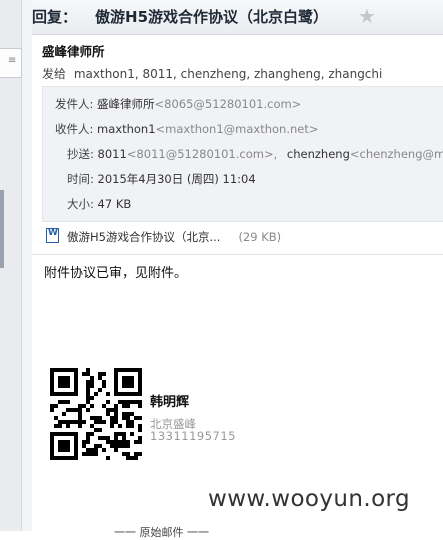 The height and width of the screenshot is (540, 443). I want to click on signature-name: 韩明辉, so click(170, 402).